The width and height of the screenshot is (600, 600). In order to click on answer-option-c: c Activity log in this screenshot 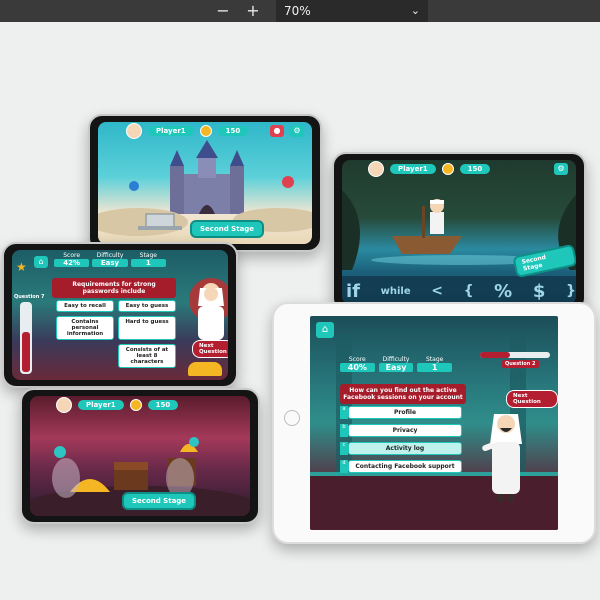, I will do `click(401, 448)`.